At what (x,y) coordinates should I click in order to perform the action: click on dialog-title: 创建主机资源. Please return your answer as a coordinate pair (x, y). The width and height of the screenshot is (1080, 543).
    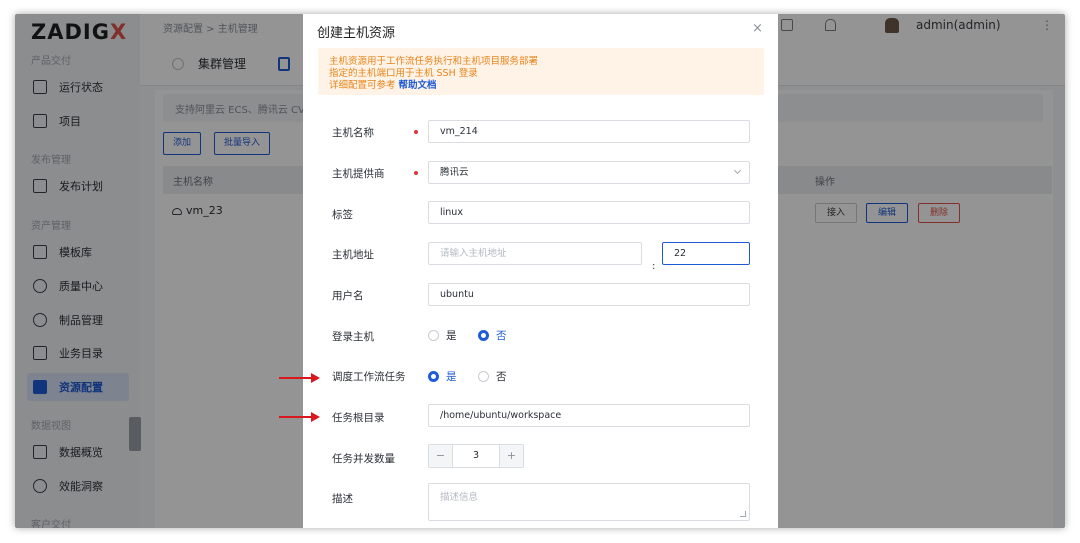
    Looking at the image, I should click on (356, 33).